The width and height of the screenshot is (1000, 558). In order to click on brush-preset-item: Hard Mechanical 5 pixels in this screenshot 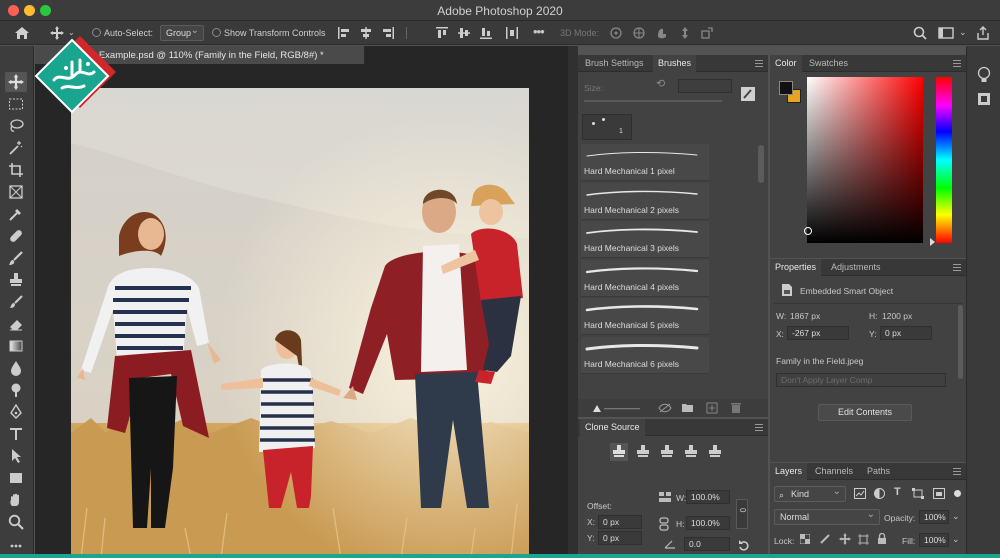, I will do `click(645, 316)`.